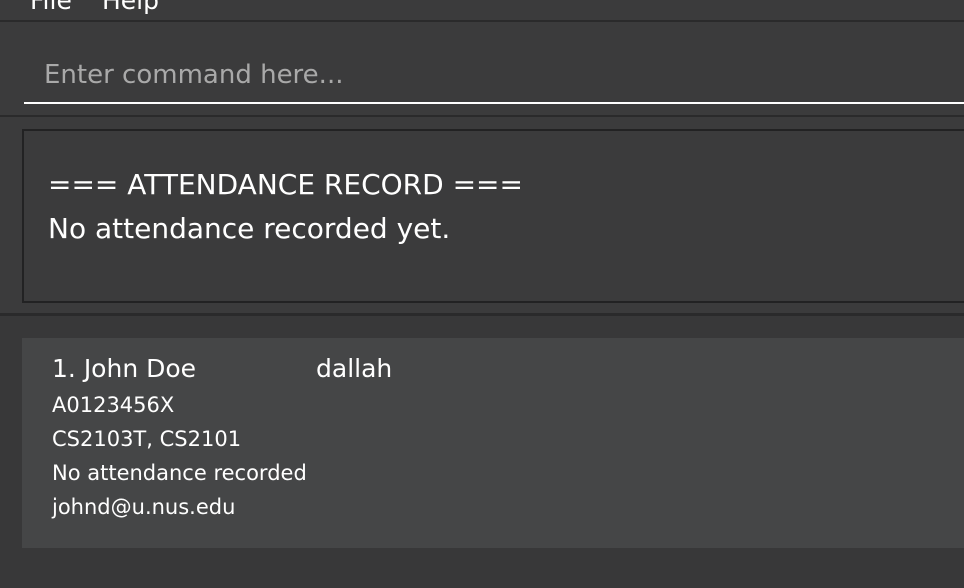  I want to click on result-title: === ATTENDANCE RECORD ===, so click(285, 184).